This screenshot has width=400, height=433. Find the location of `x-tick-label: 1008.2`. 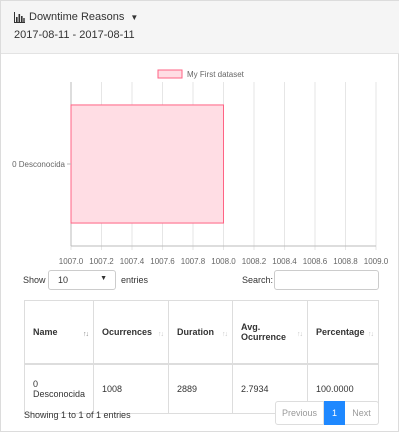

x-tick-label: 1008.2 is located at coordinates (254, 261).